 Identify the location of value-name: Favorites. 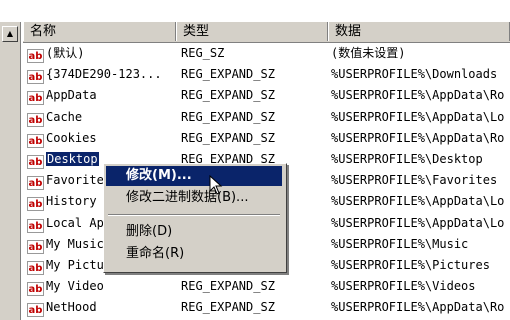
(79, 180).